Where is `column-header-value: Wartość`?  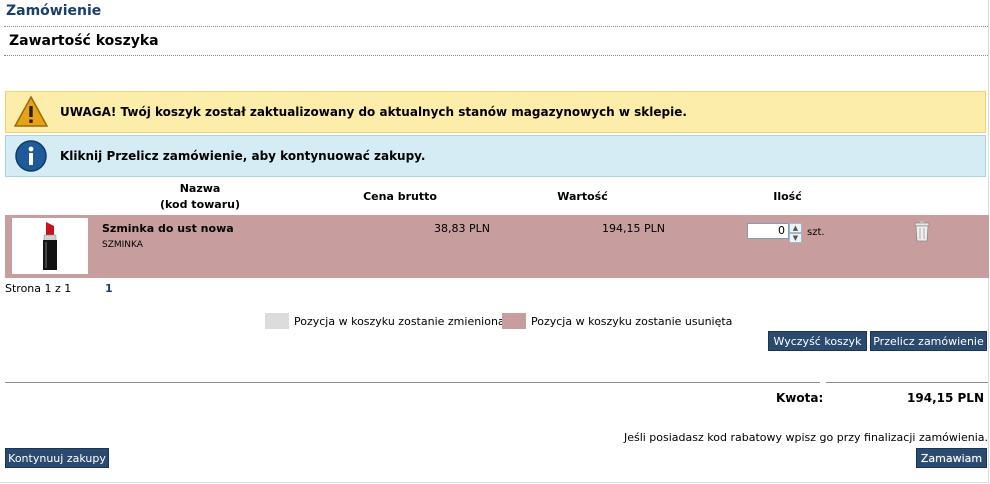
column-header-value: Wartość is located at coordinates (582, 196).